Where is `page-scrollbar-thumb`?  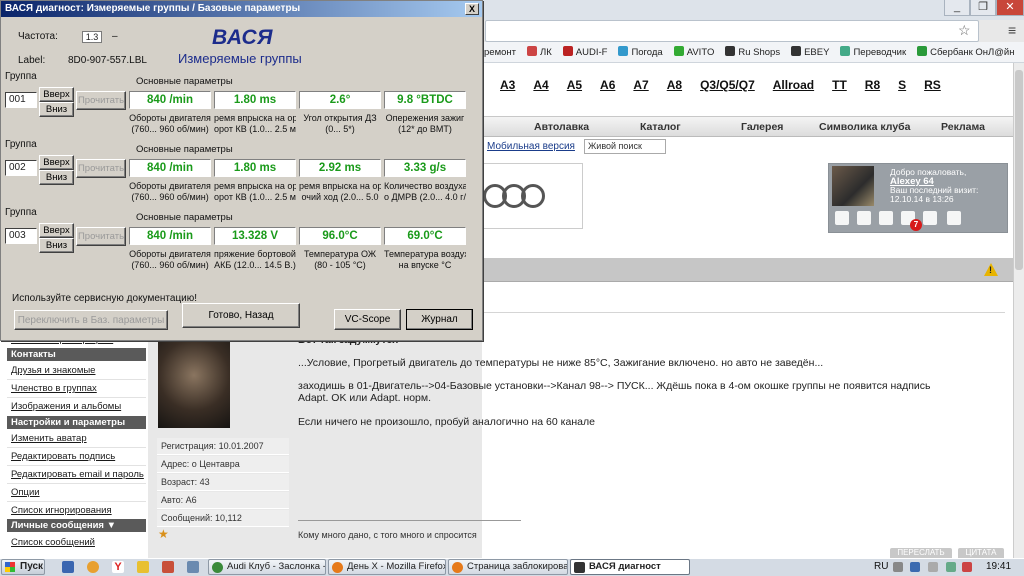
page-scrollbar-thumb is located at coordinates (1019, 170).